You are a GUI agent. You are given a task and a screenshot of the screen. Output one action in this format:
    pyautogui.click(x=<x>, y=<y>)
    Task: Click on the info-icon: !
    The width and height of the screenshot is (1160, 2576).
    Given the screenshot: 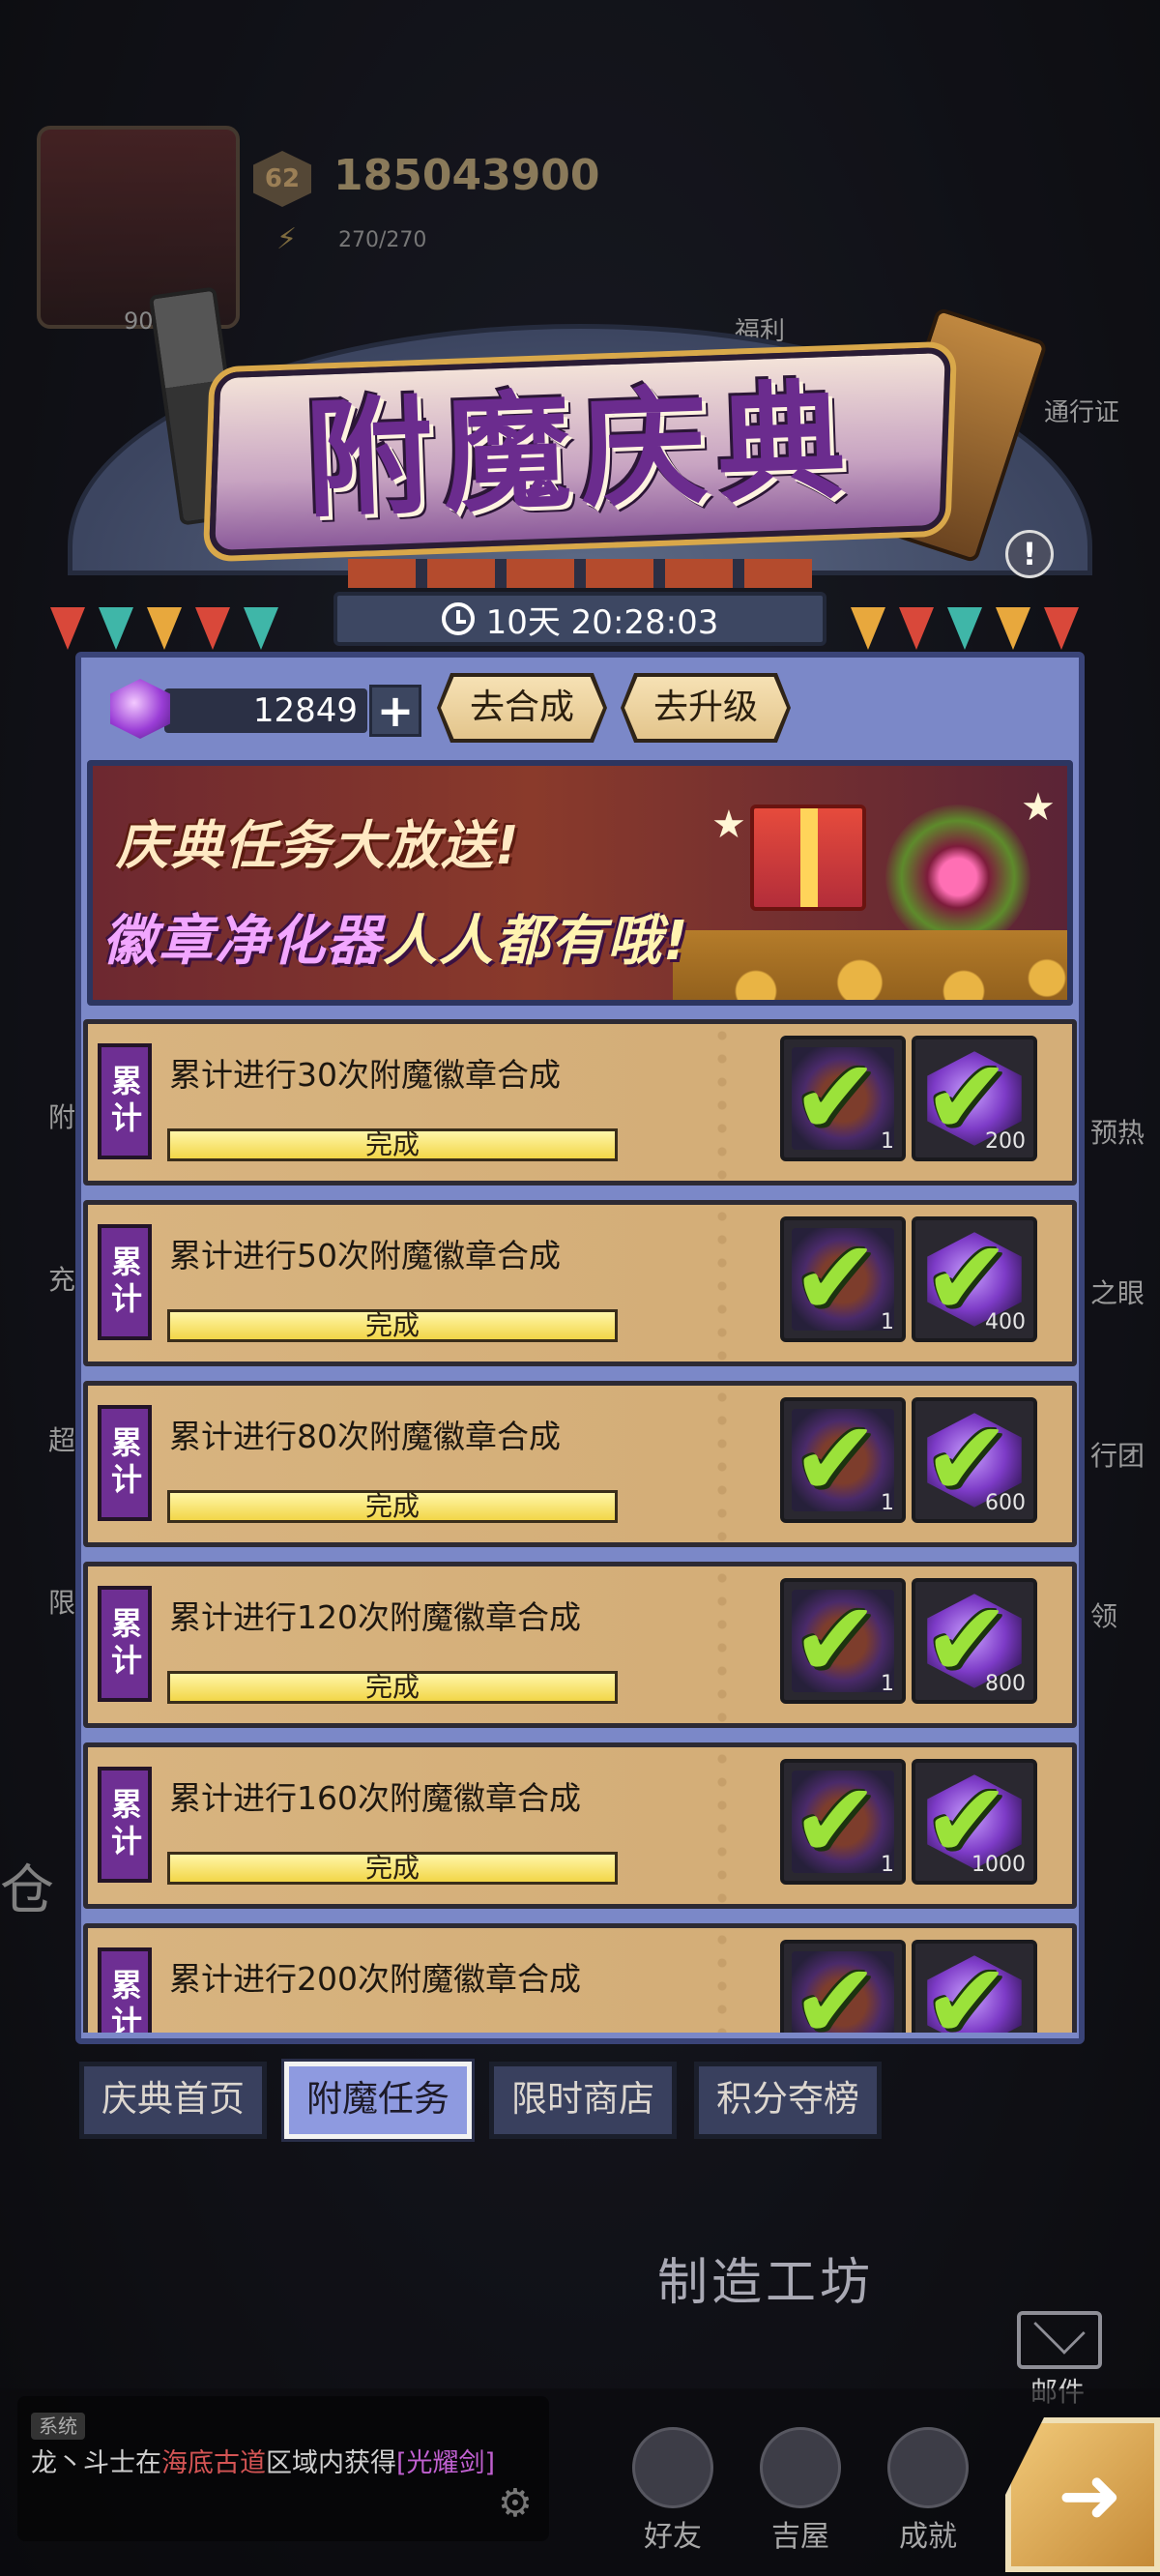 What is the action you would take?
    pyautogui.click(x=1029, y=554)
    